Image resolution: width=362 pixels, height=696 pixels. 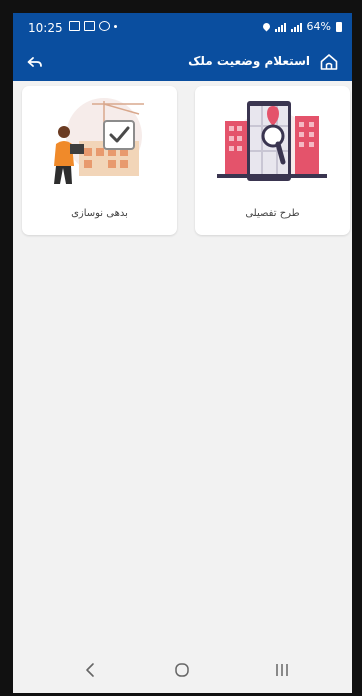 I want to click on card-label: بدهی نوسازی, so click(x=99, y=213).